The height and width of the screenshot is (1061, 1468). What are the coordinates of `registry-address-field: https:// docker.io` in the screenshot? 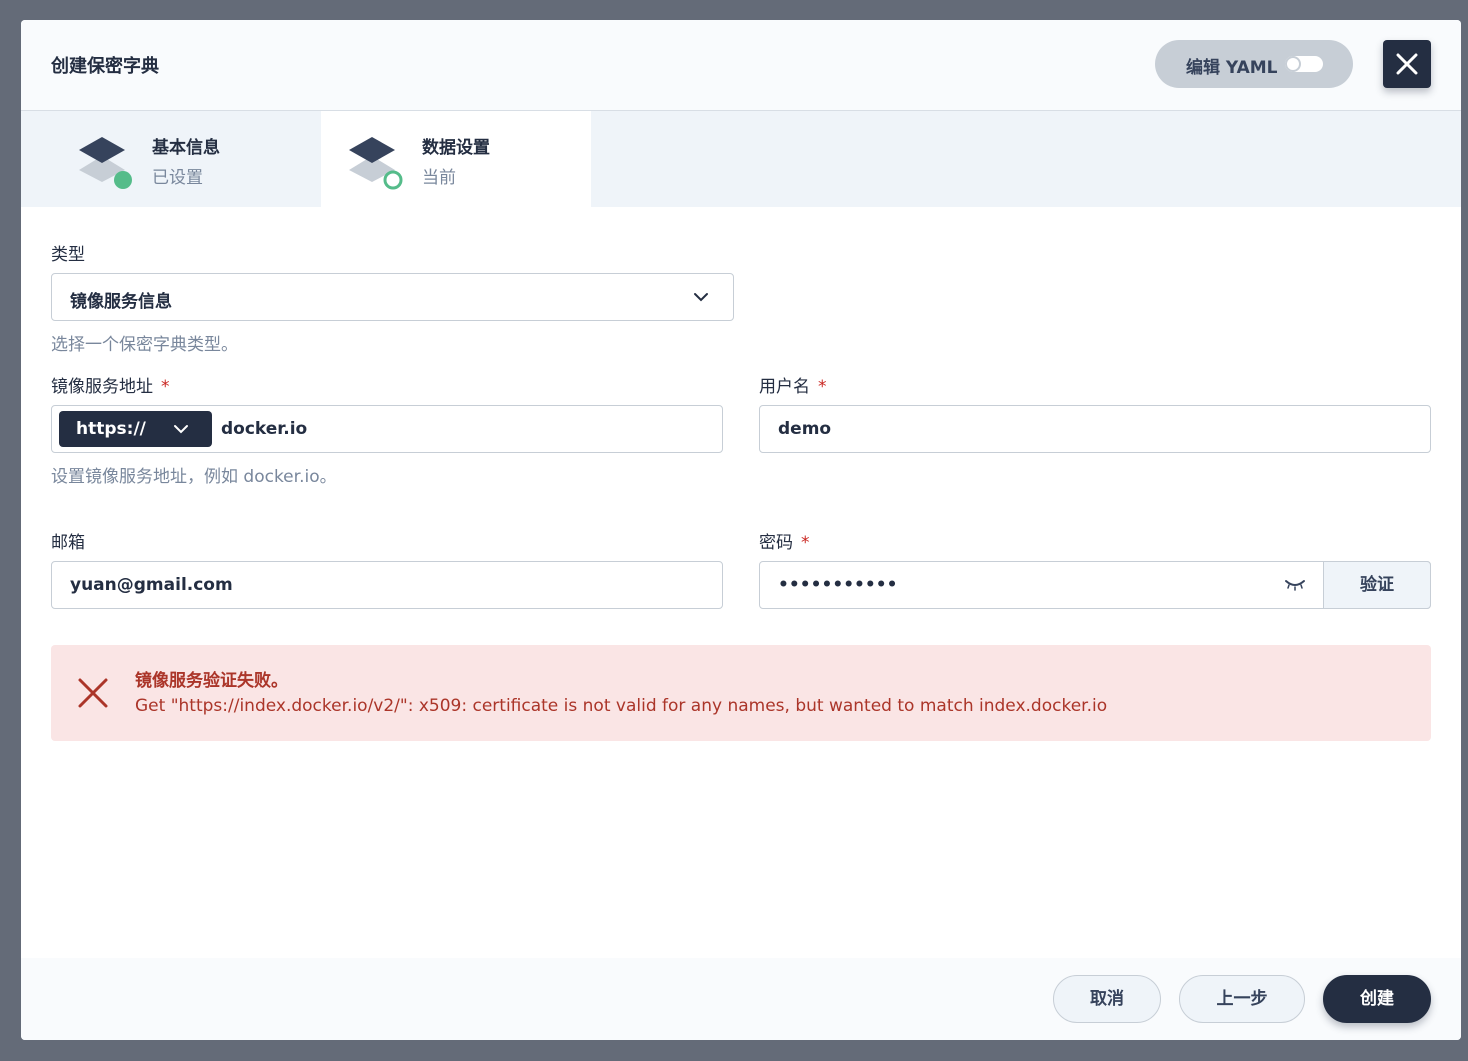 It's located at (387, 429).